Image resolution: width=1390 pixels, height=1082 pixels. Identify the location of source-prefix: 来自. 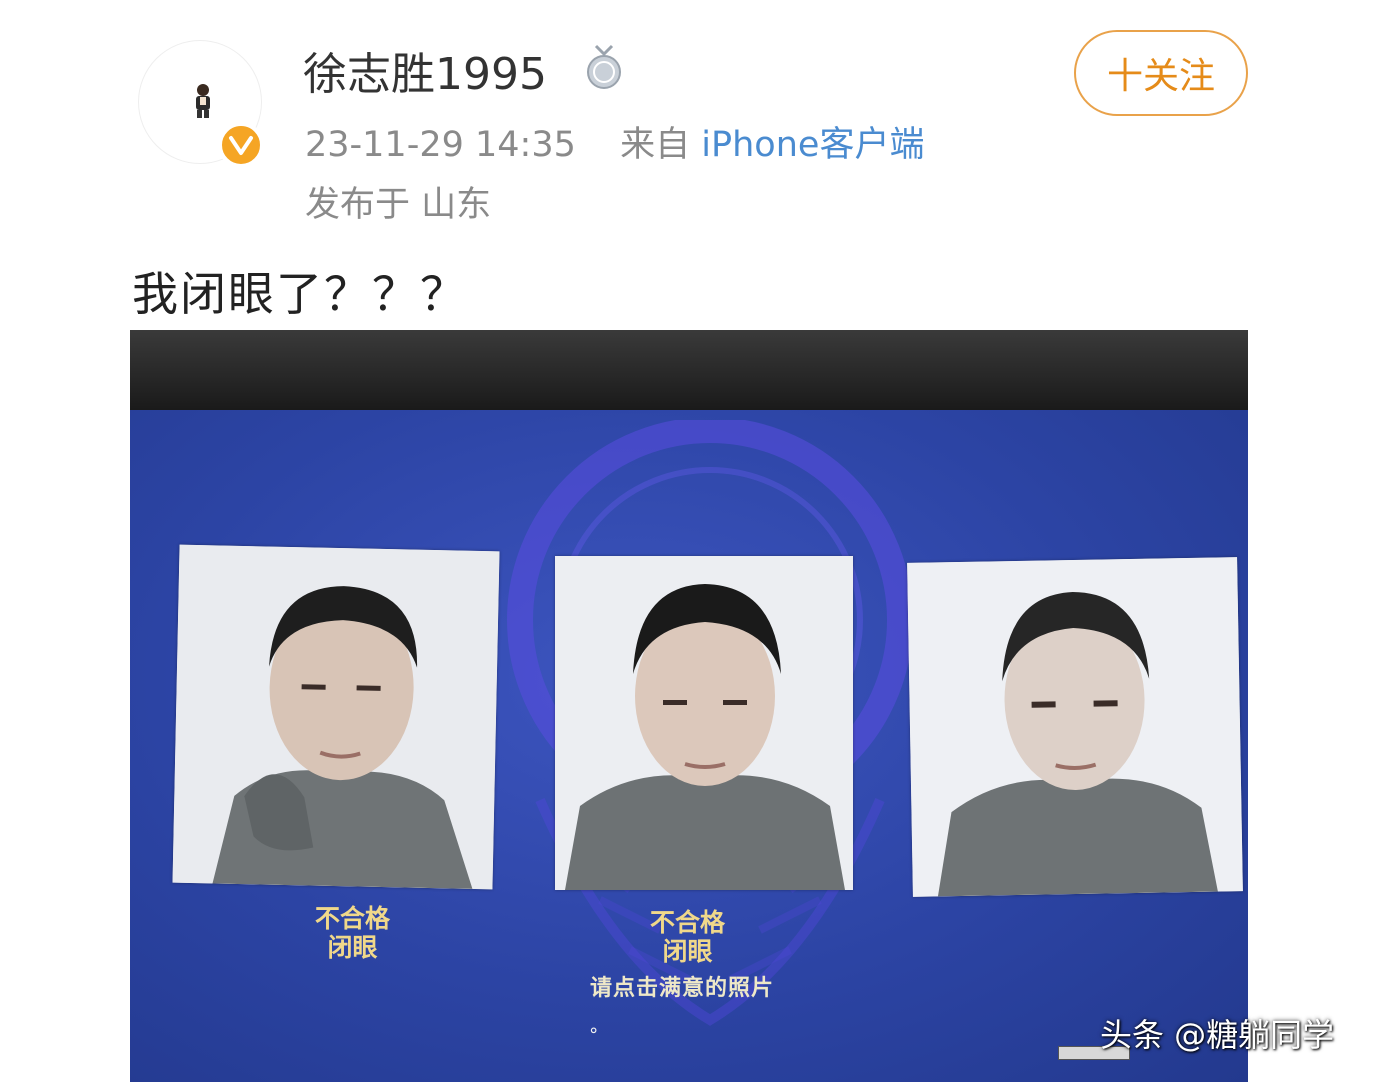
(655, 145).